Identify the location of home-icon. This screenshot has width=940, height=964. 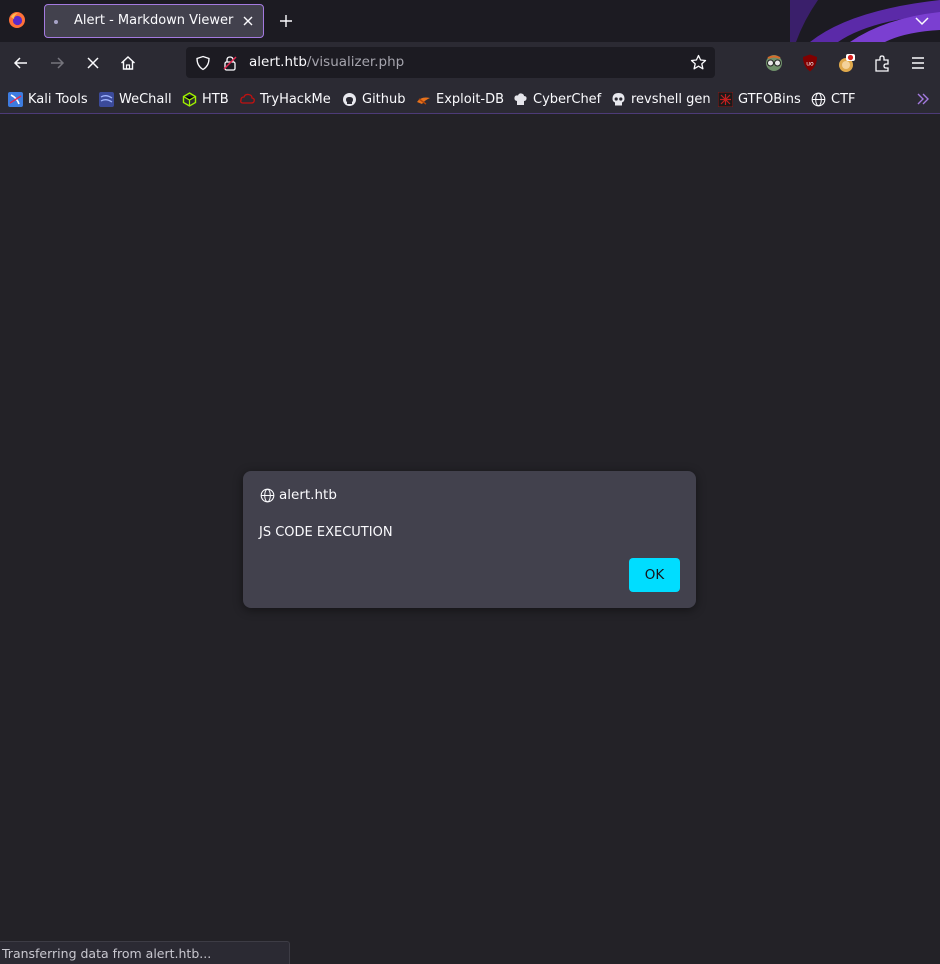
(128, 63).